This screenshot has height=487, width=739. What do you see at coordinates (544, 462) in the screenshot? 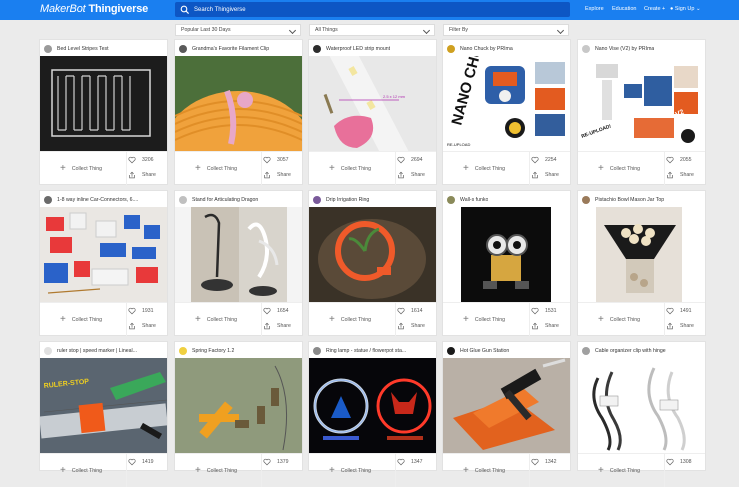
I see `like-button: 1342` at bounding box center [544, 462].